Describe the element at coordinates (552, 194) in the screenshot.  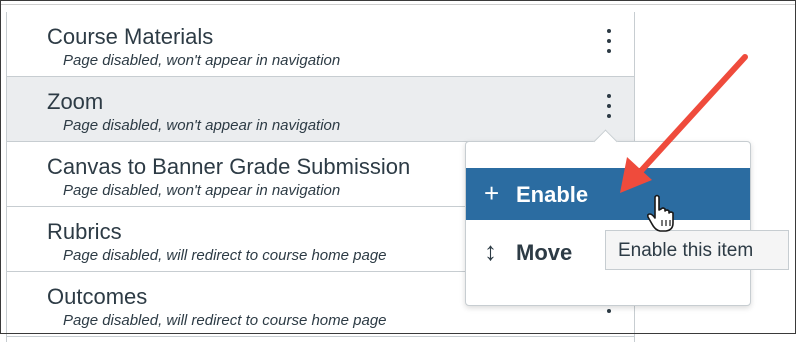
I see `enable-label: Enable` at that location.